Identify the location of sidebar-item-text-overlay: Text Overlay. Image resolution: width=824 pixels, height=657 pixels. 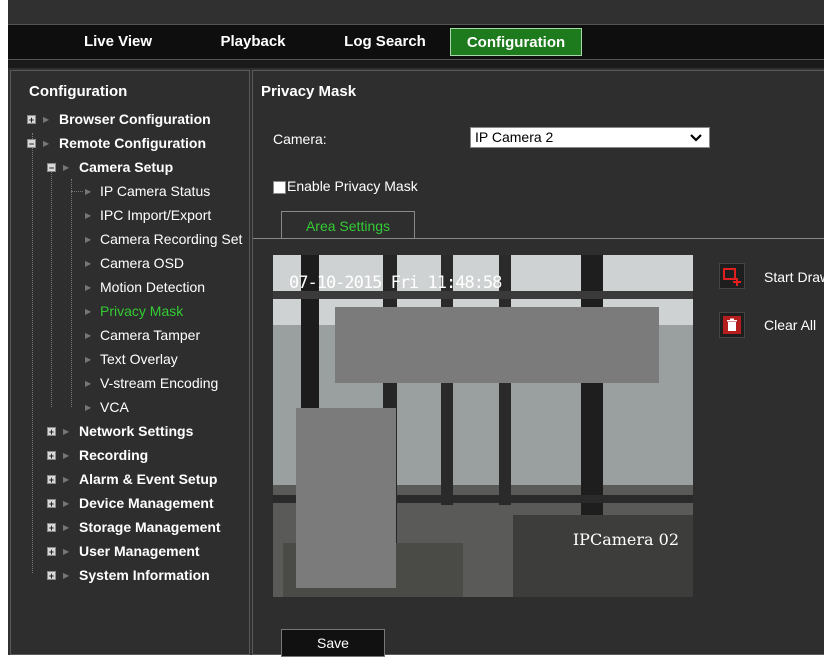
(139, 359).